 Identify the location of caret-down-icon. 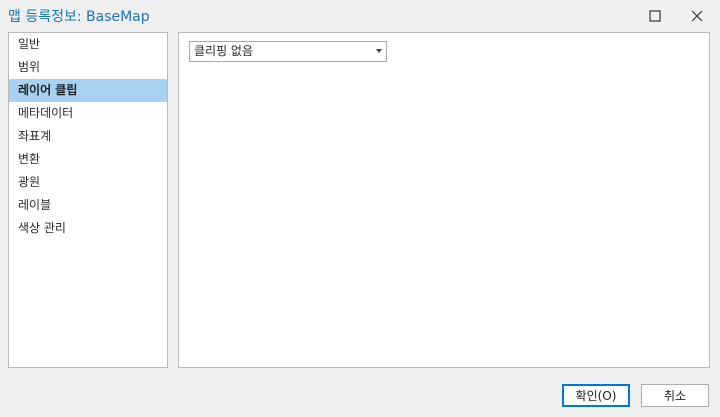
(379, 51).